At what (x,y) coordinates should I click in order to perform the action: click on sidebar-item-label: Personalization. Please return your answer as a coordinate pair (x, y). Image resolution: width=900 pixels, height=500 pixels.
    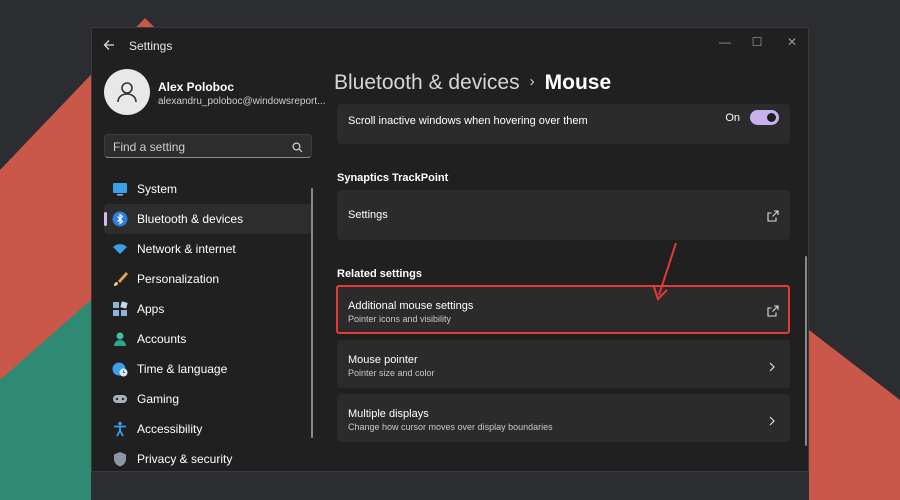
    Looking at the image, I should click on (178, 279).